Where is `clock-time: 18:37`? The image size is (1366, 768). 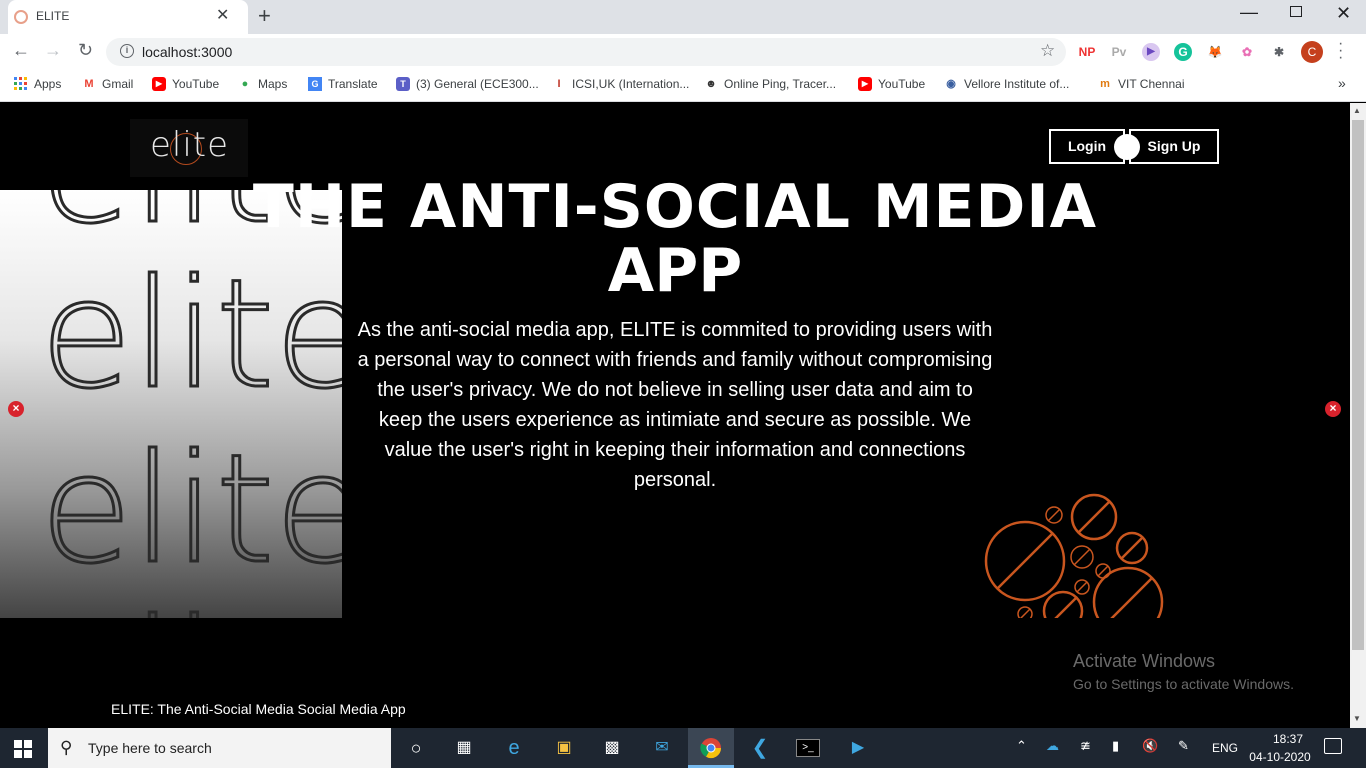
clock-time: 18:37 is located at coordinates (1288, 739).